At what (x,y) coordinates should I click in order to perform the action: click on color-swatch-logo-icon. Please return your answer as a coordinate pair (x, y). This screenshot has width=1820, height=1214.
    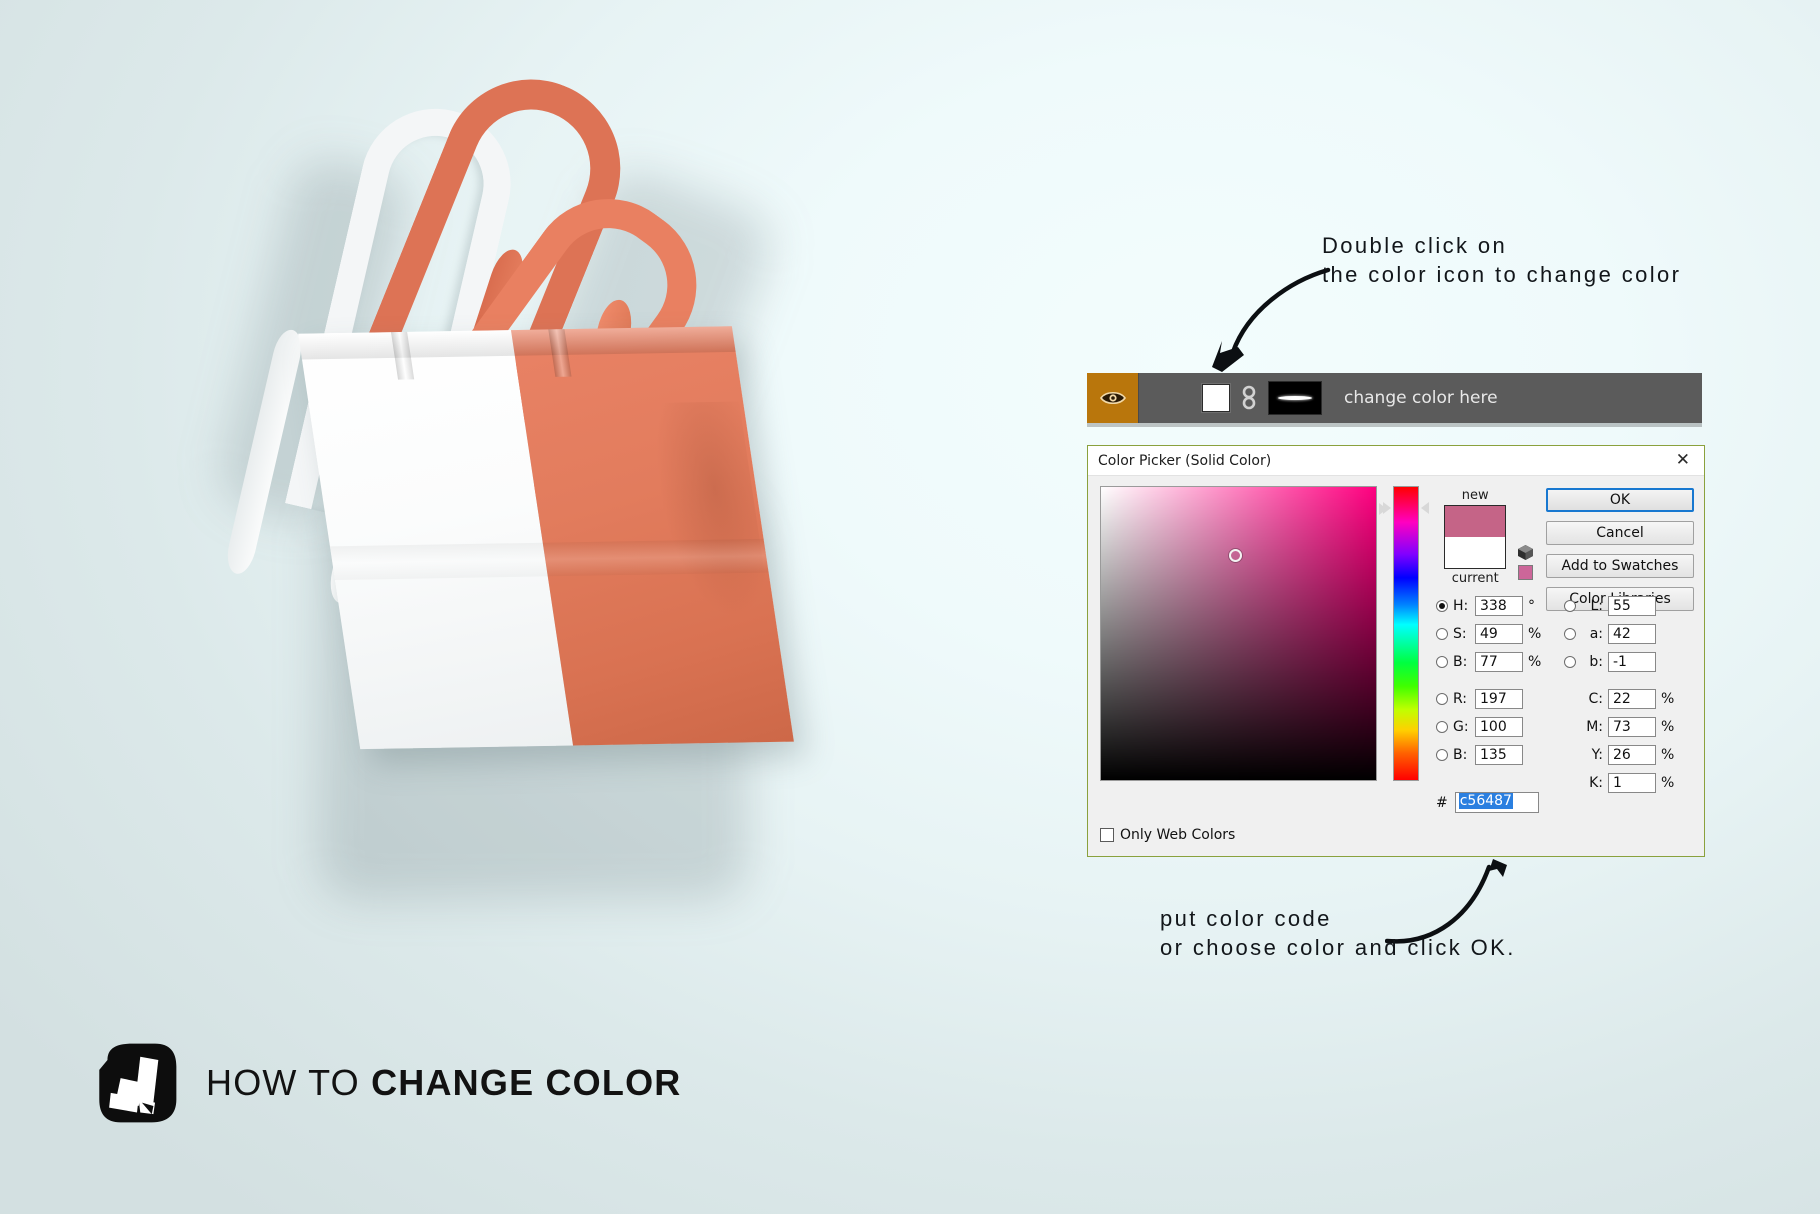
    Looking at the image, I should click on (138, 1083).